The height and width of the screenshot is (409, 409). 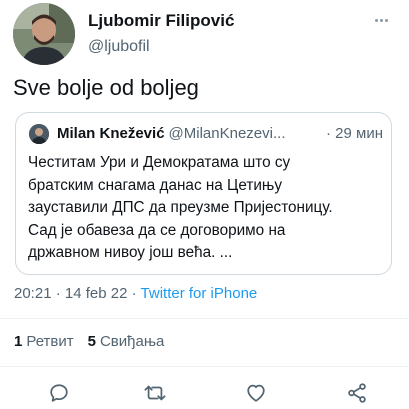 What do you see at coordinates (18, 341) in the screenshot?
I see `retweets-count: 1` at bounding box center [18, 341].